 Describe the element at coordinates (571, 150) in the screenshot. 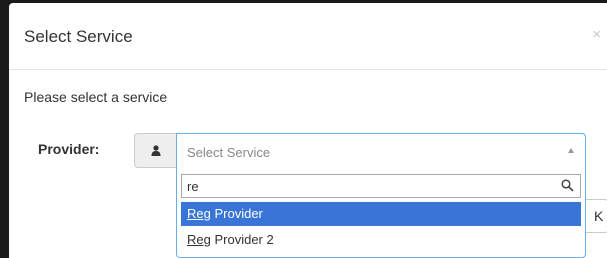

I see `caret-up-icon` at that location.